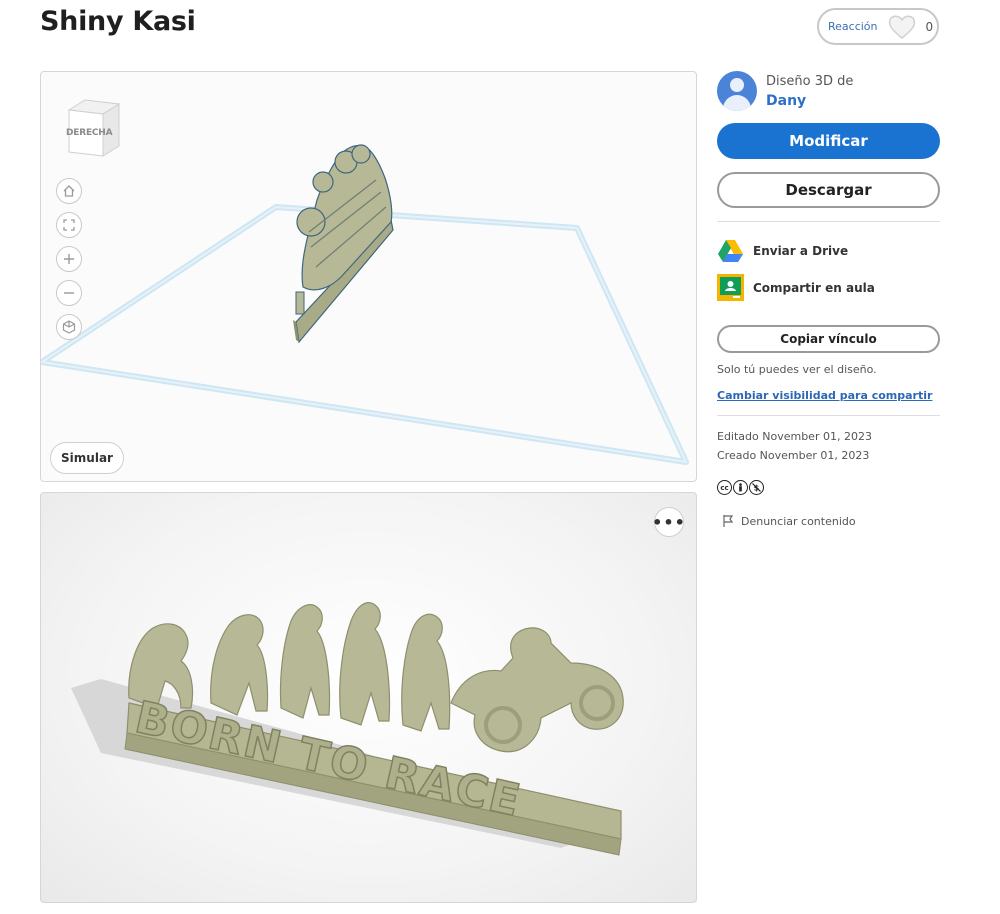 The width and height of the screenshot is (1000, 914). What do you see at coordinates (797, 369) in the screenshot?
I see `visibility-note: Solo tú puedes ver el diseño.` at bounding box center [797, 369].